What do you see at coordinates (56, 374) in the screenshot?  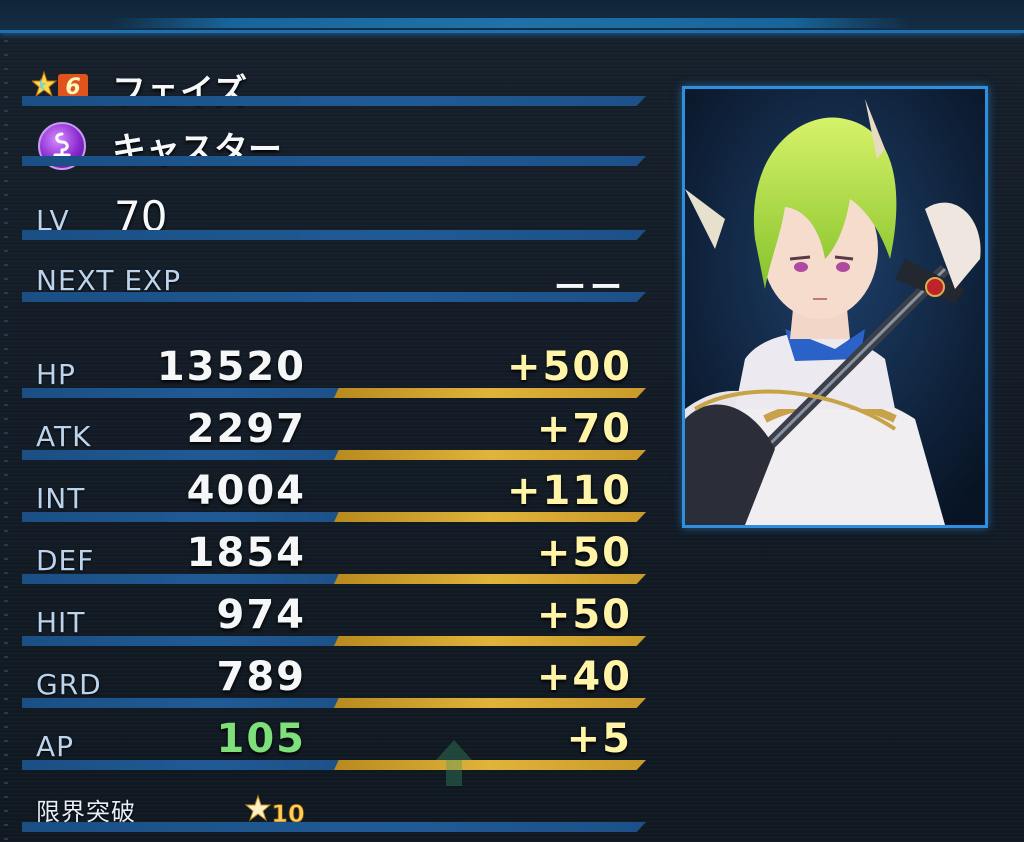 I see `stat-label: HP` at bounding box center [56, 374].